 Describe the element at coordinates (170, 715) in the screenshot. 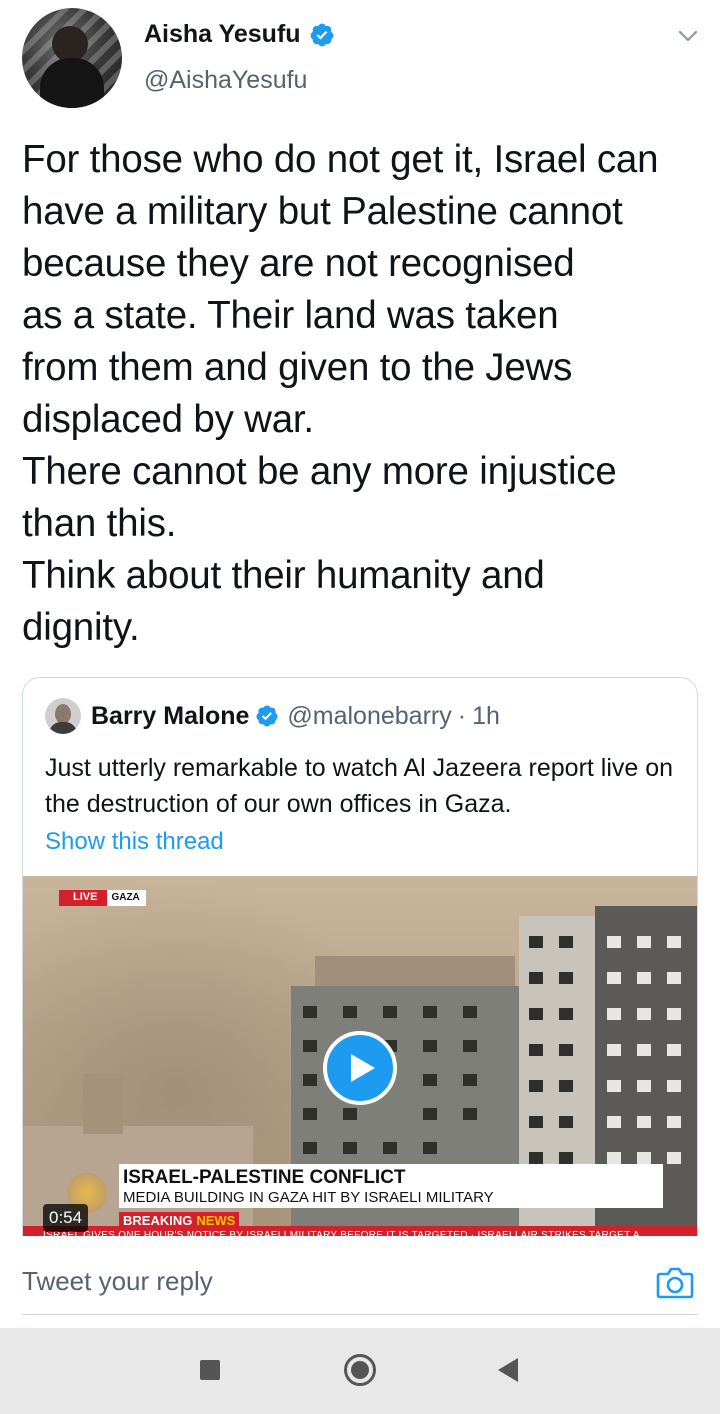

I see `quoted-author-name: Barry Malone` at that location.